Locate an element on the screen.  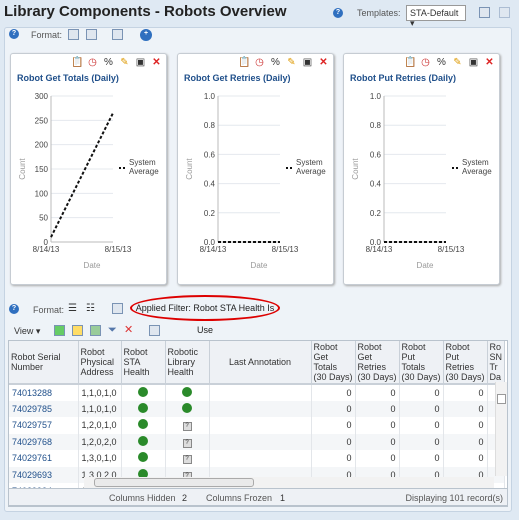
x-axis-label: Date is located at coordinates (92, 265).